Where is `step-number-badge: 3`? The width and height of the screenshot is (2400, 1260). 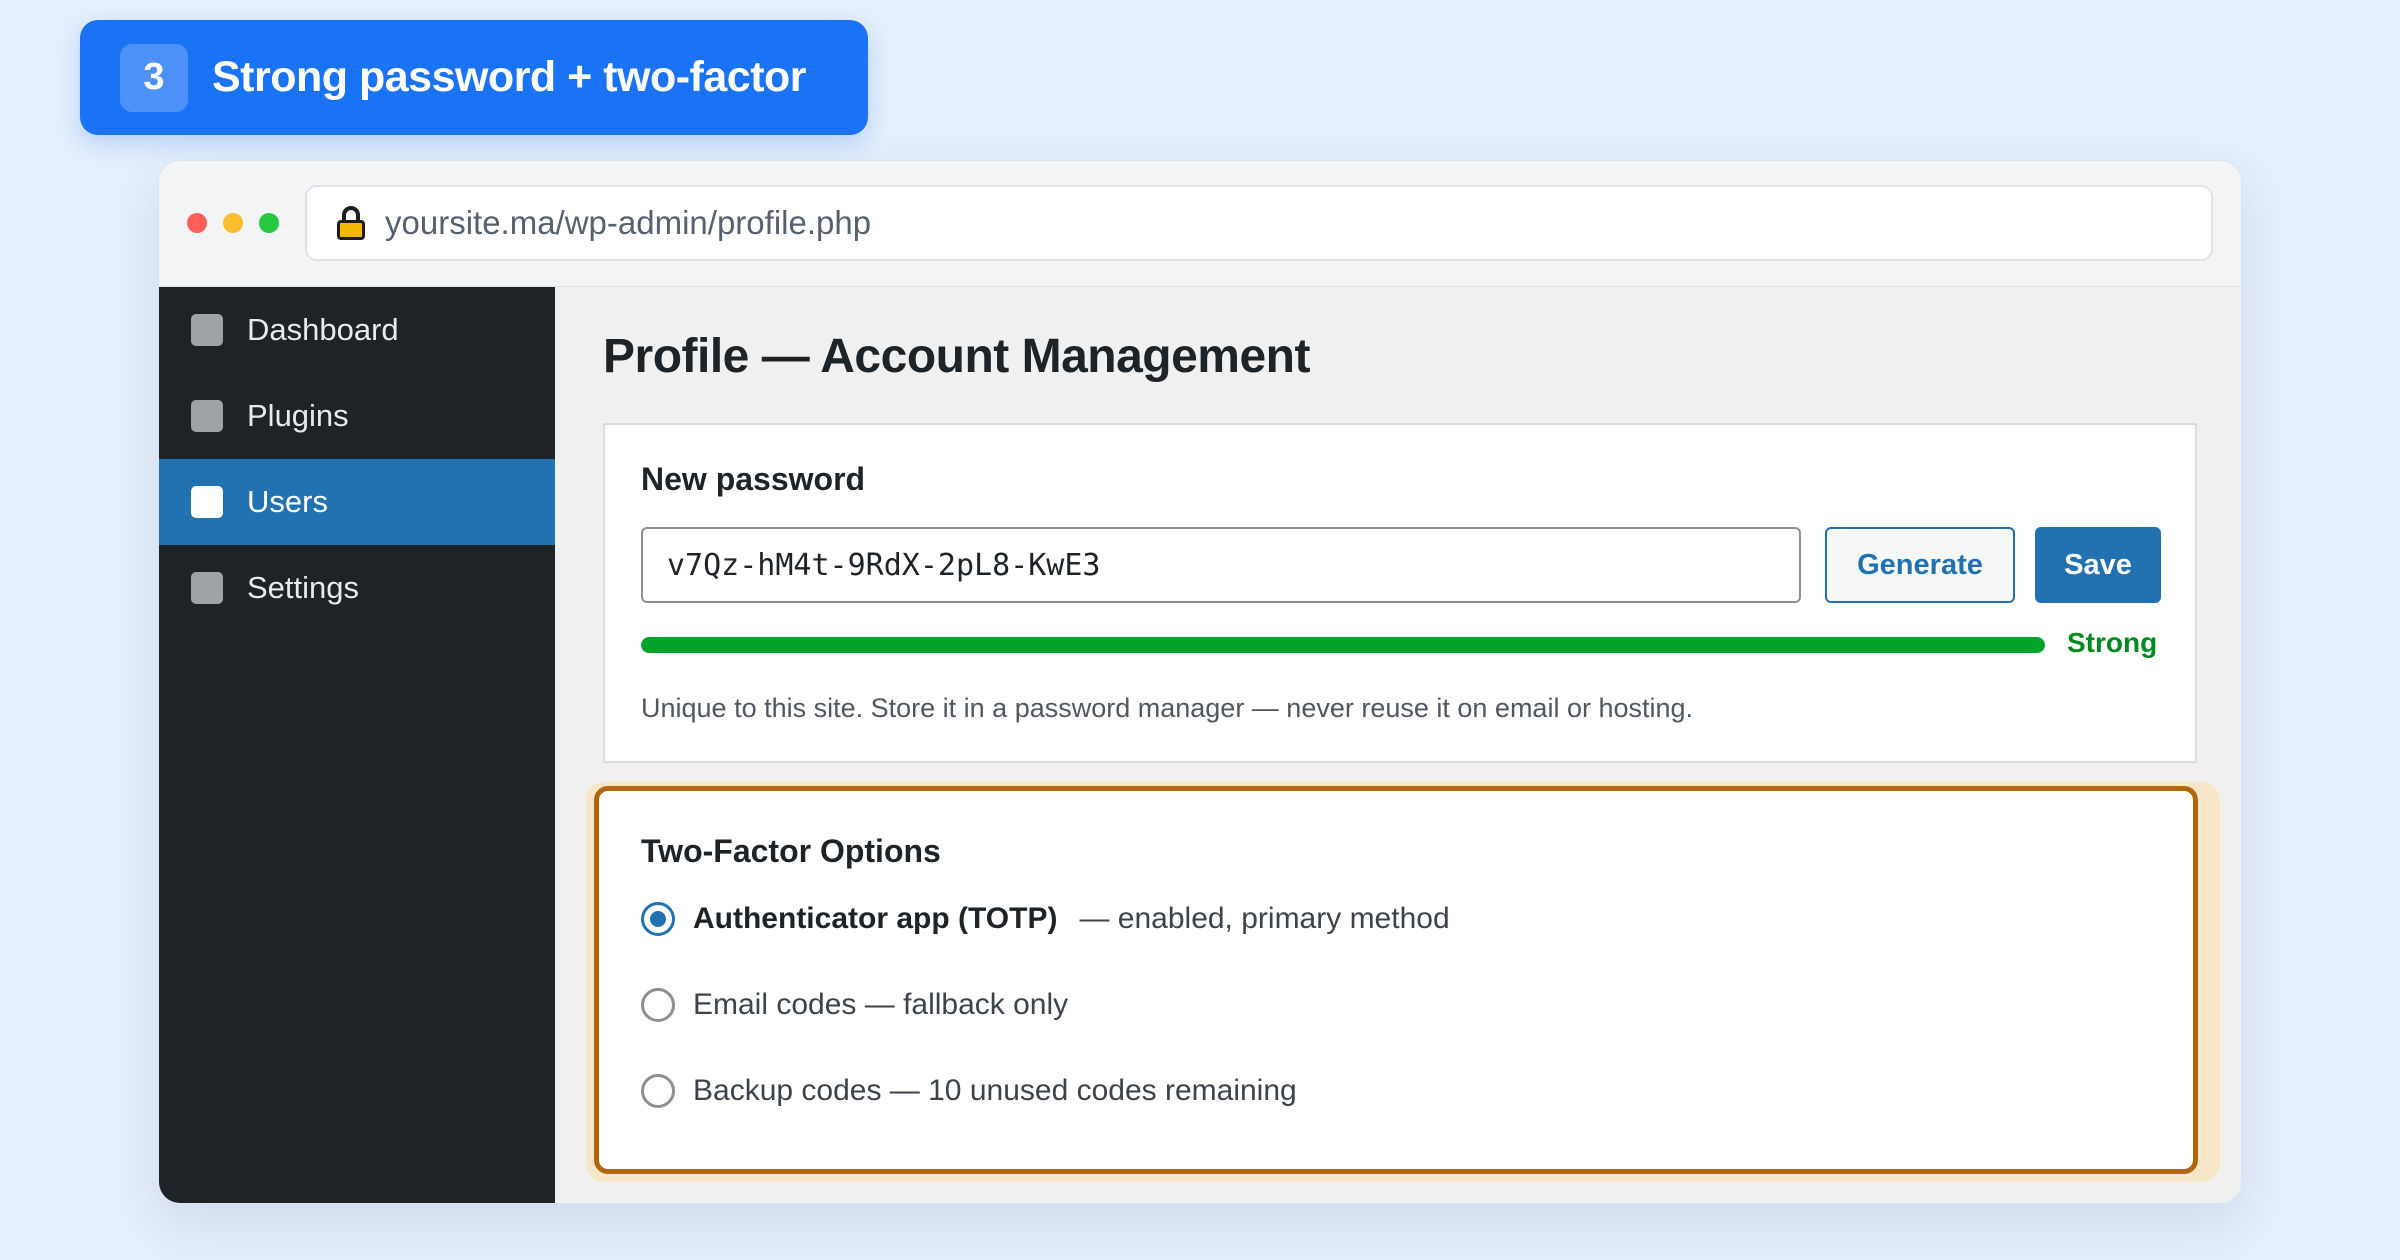 step-number-badge: 3 is located at coordinates (154, 77).